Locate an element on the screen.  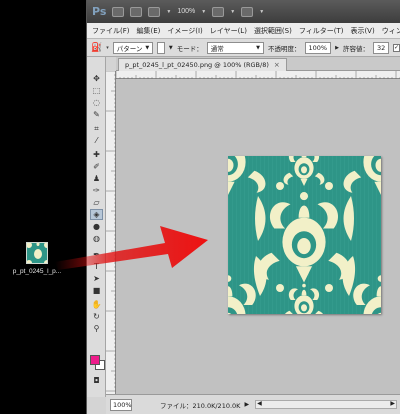
eyedropper-tool-icon: ⁄ is located at coordinates (96, 140).